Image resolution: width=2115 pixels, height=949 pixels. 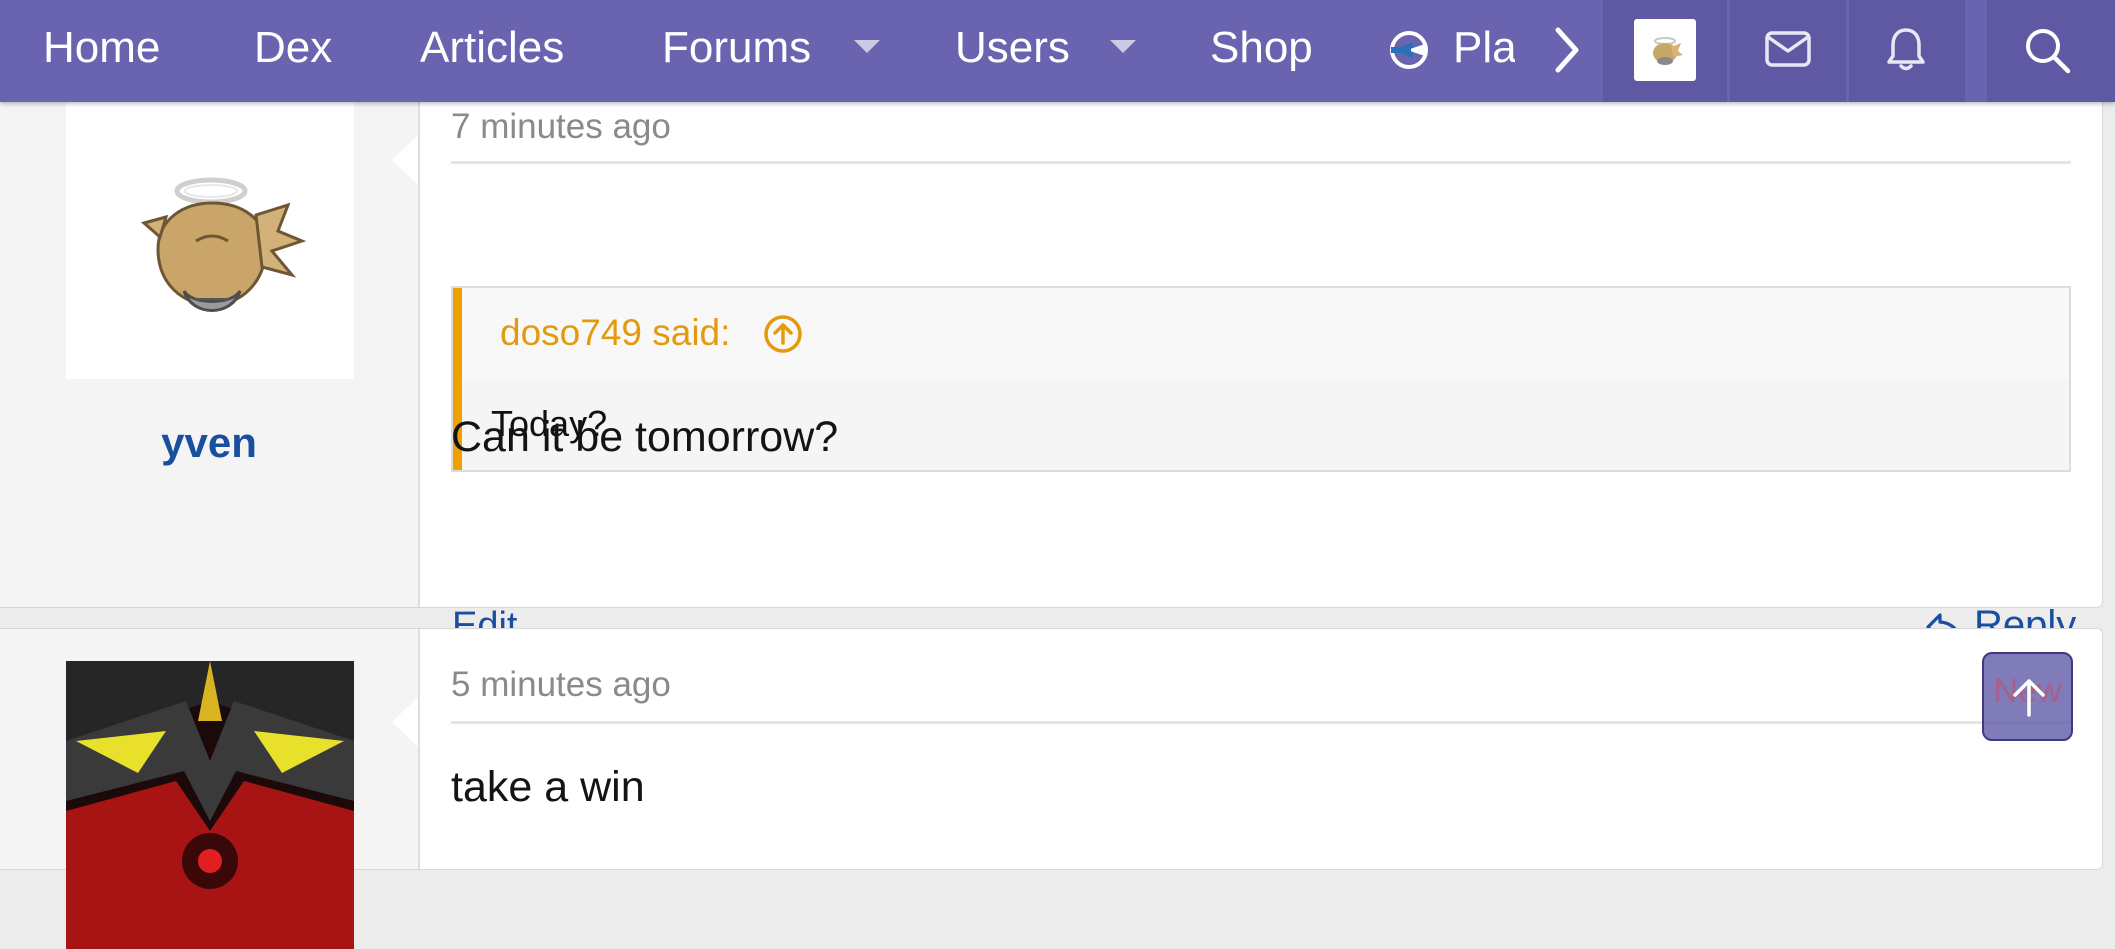 I want to click on nav-articles: Articles, so click(x=492, y=51).